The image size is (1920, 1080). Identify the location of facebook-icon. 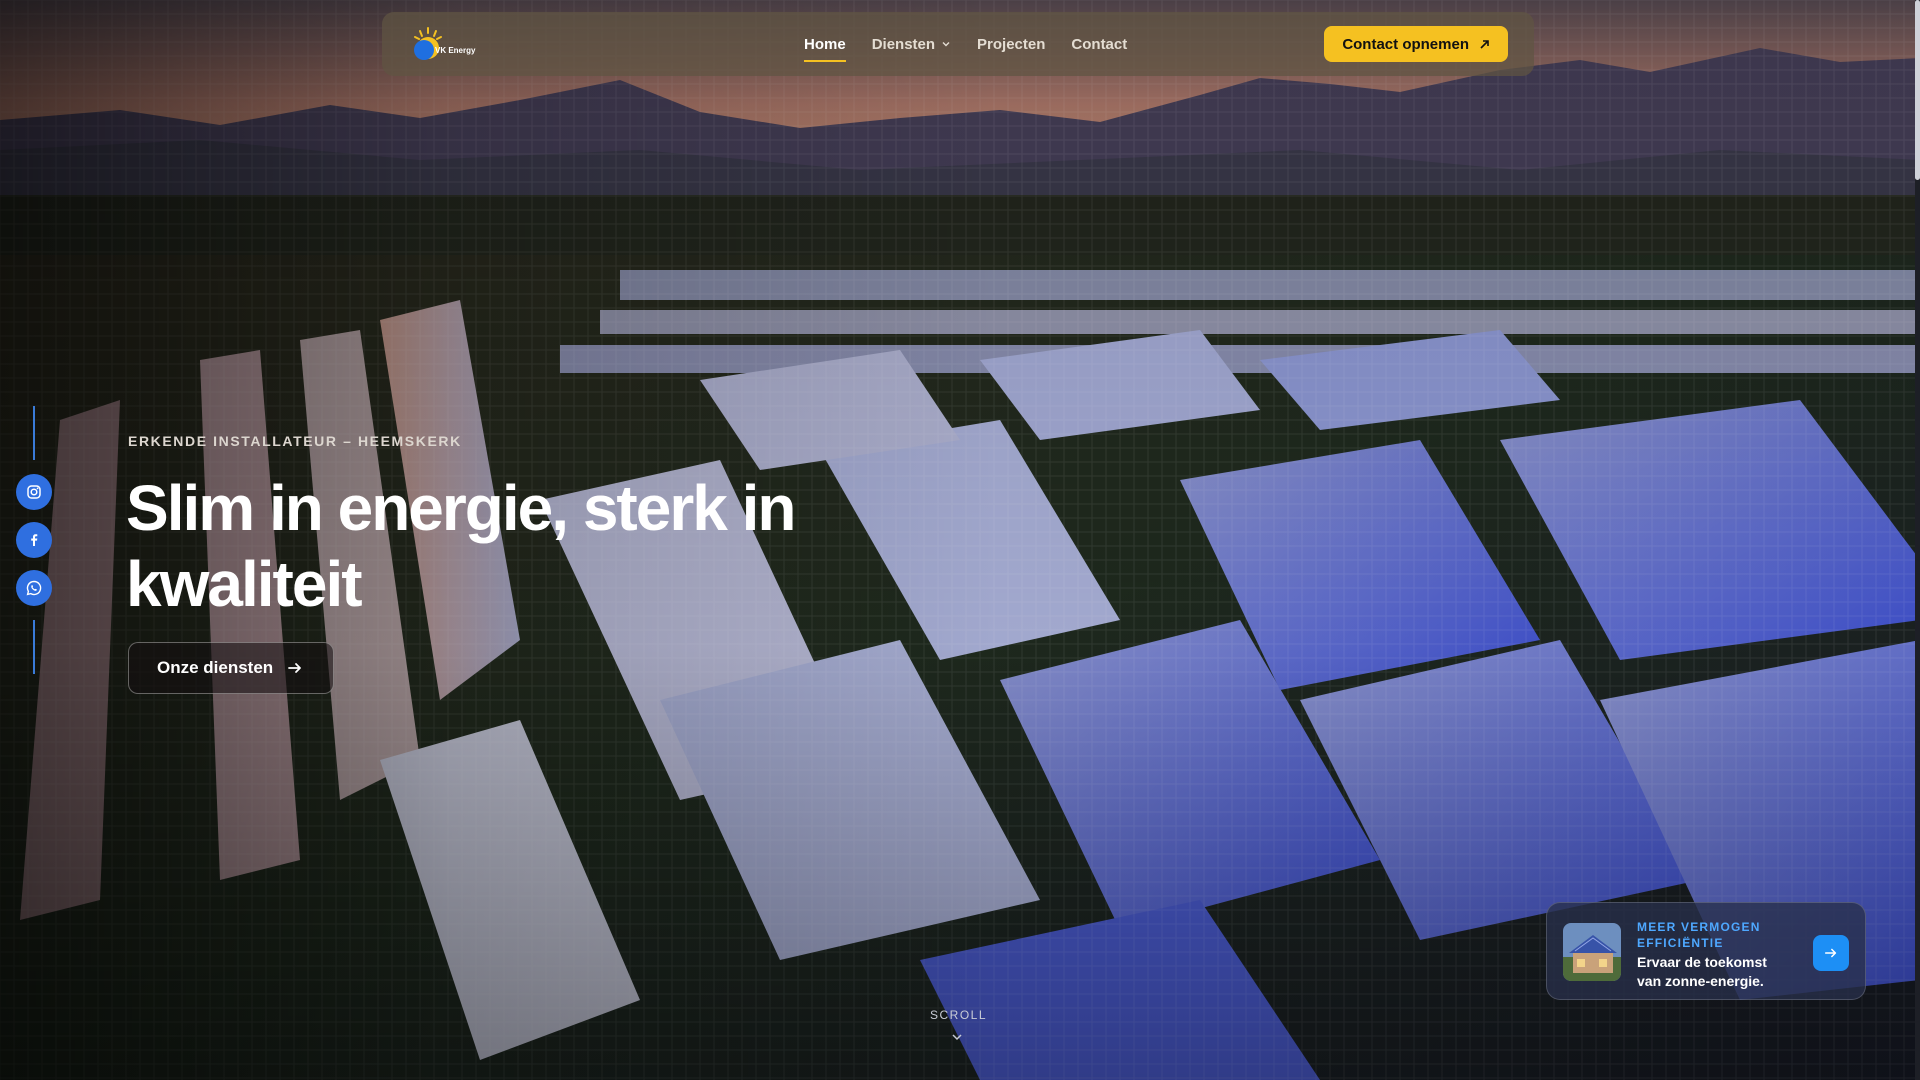
(34, 540).